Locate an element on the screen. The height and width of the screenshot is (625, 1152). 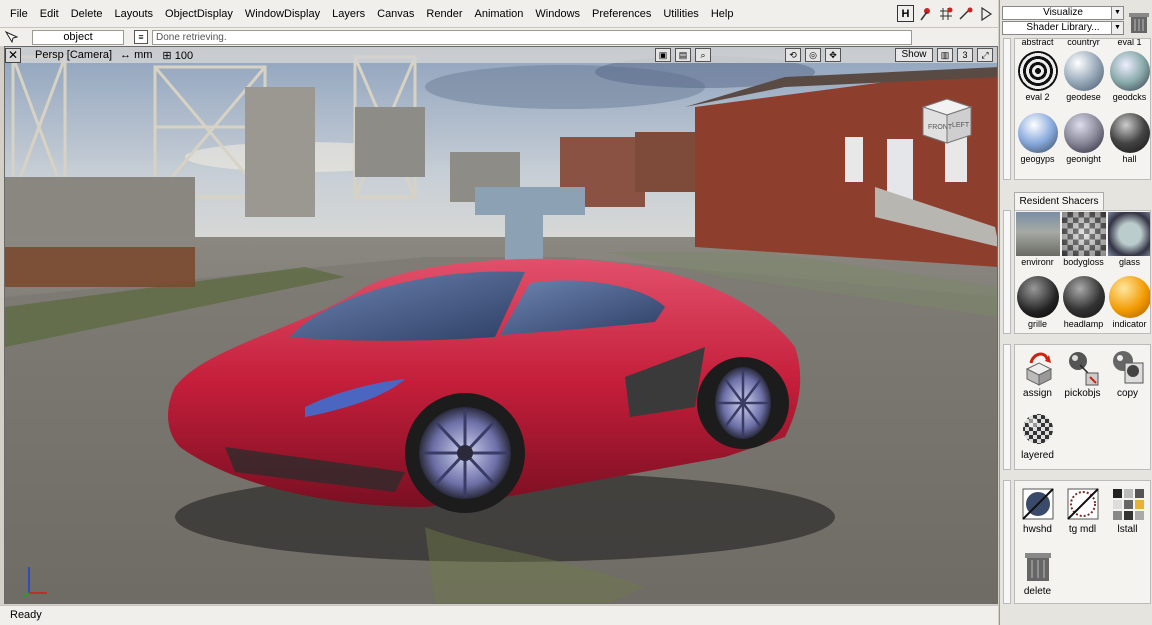
grid-snap-icon is located at coordinates (945, 13).